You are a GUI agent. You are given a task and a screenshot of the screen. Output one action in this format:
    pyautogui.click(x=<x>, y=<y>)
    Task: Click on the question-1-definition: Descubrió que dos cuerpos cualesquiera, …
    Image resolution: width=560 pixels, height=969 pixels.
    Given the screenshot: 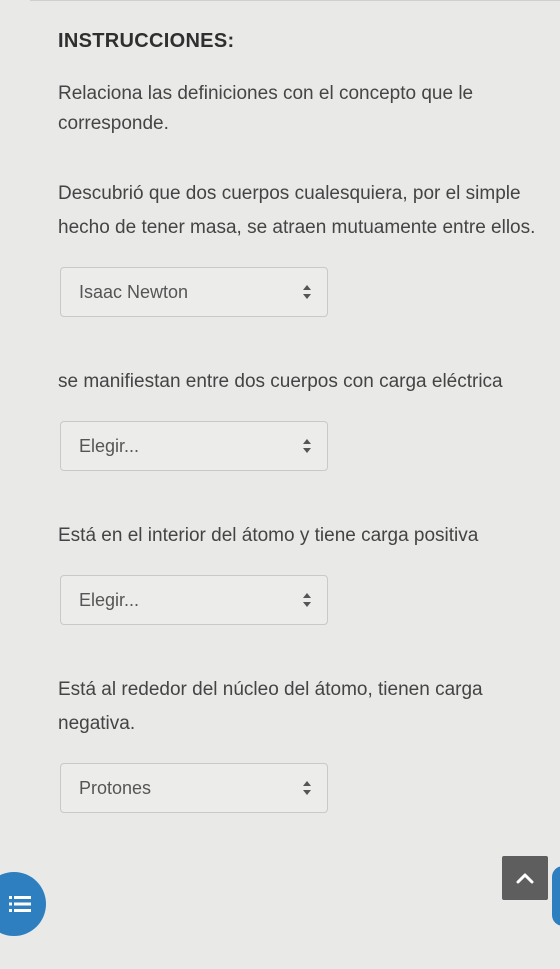 What is the action you would take?
    pyautogui.click(x=297, y=210)
    